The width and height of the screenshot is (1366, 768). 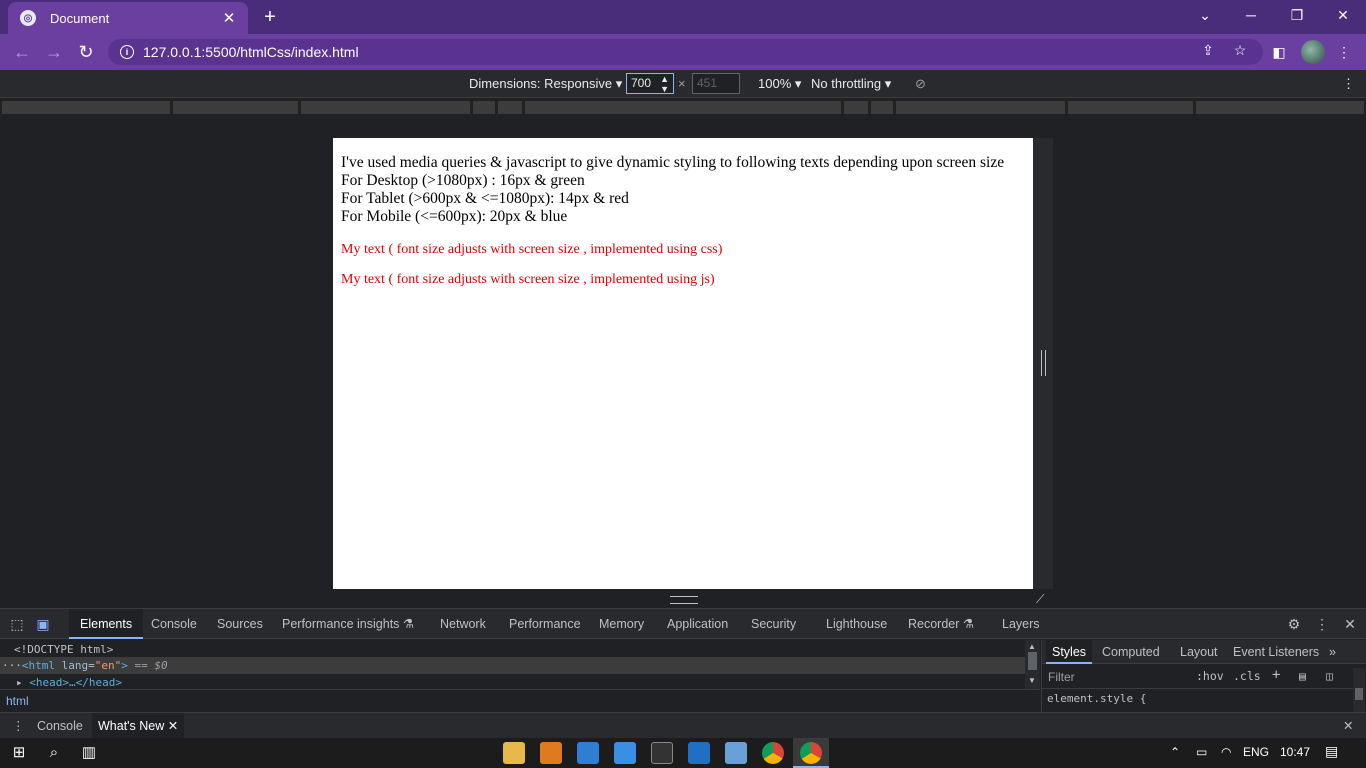 I want to click on dom-node-doctype: <!DOCTYPE html>, so click(x=512, y=649).